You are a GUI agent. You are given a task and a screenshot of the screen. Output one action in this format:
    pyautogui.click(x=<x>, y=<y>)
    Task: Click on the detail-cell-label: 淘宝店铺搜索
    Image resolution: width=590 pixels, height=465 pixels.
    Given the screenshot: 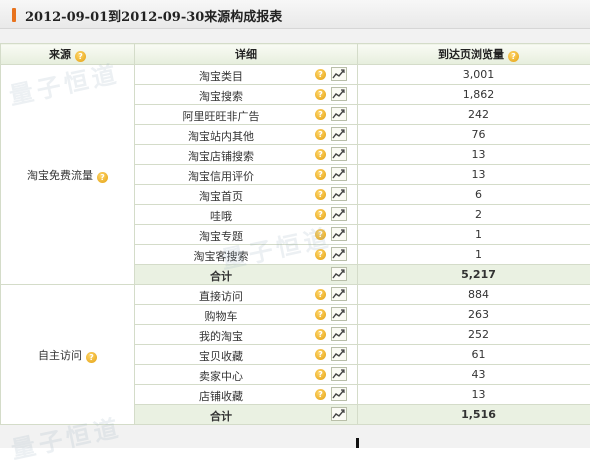 What is the action you would take?
    pyautogui.click(x=221, y=156)
    